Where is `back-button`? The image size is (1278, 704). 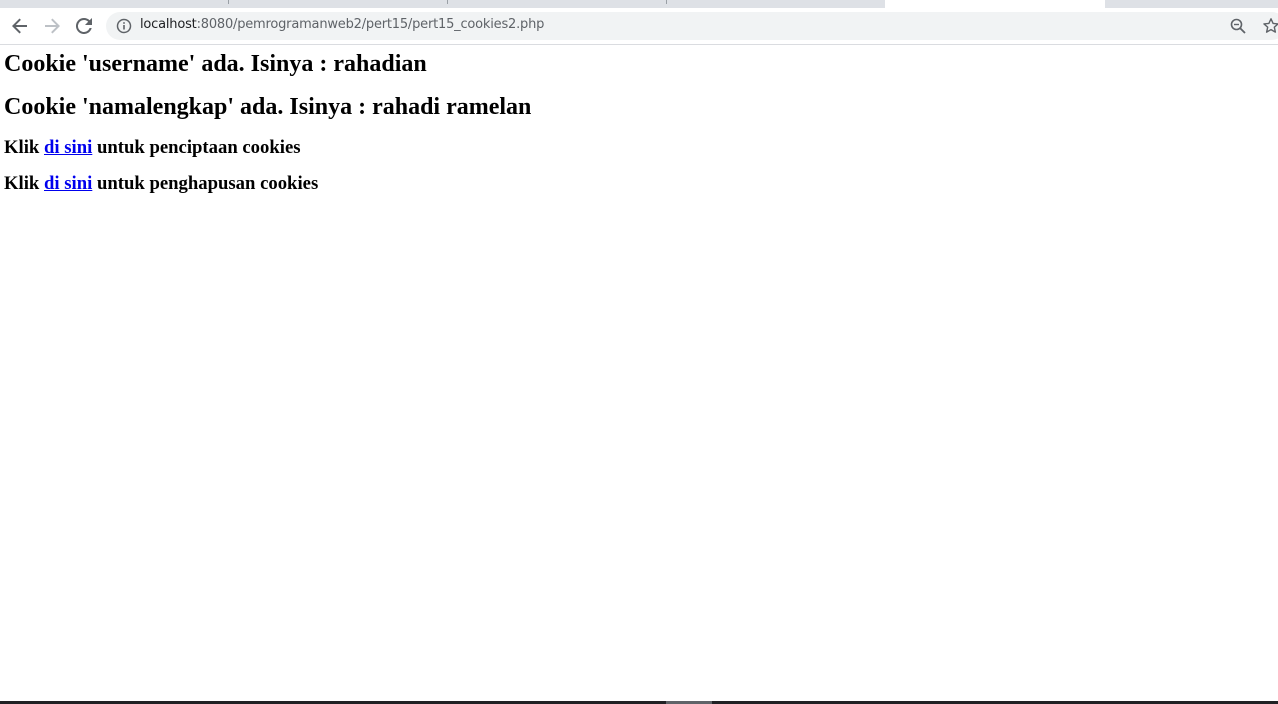 back-button is located at coordinates (20, 26).